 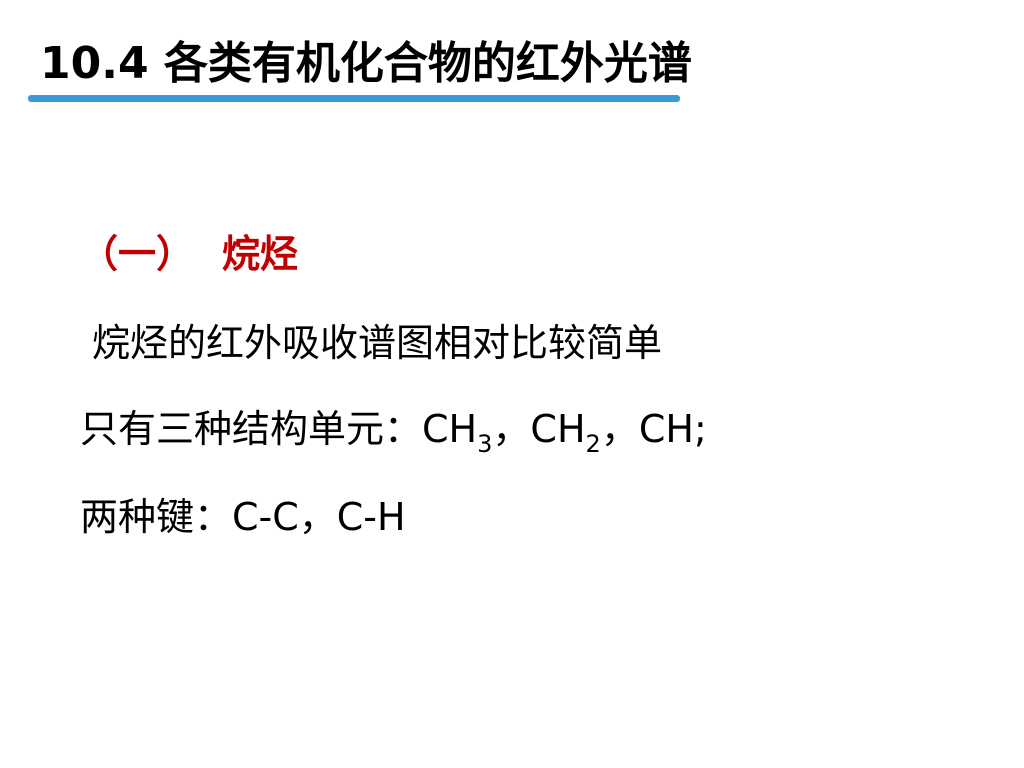 I want to click on section-number: （一）, so click(x=137, y=254).